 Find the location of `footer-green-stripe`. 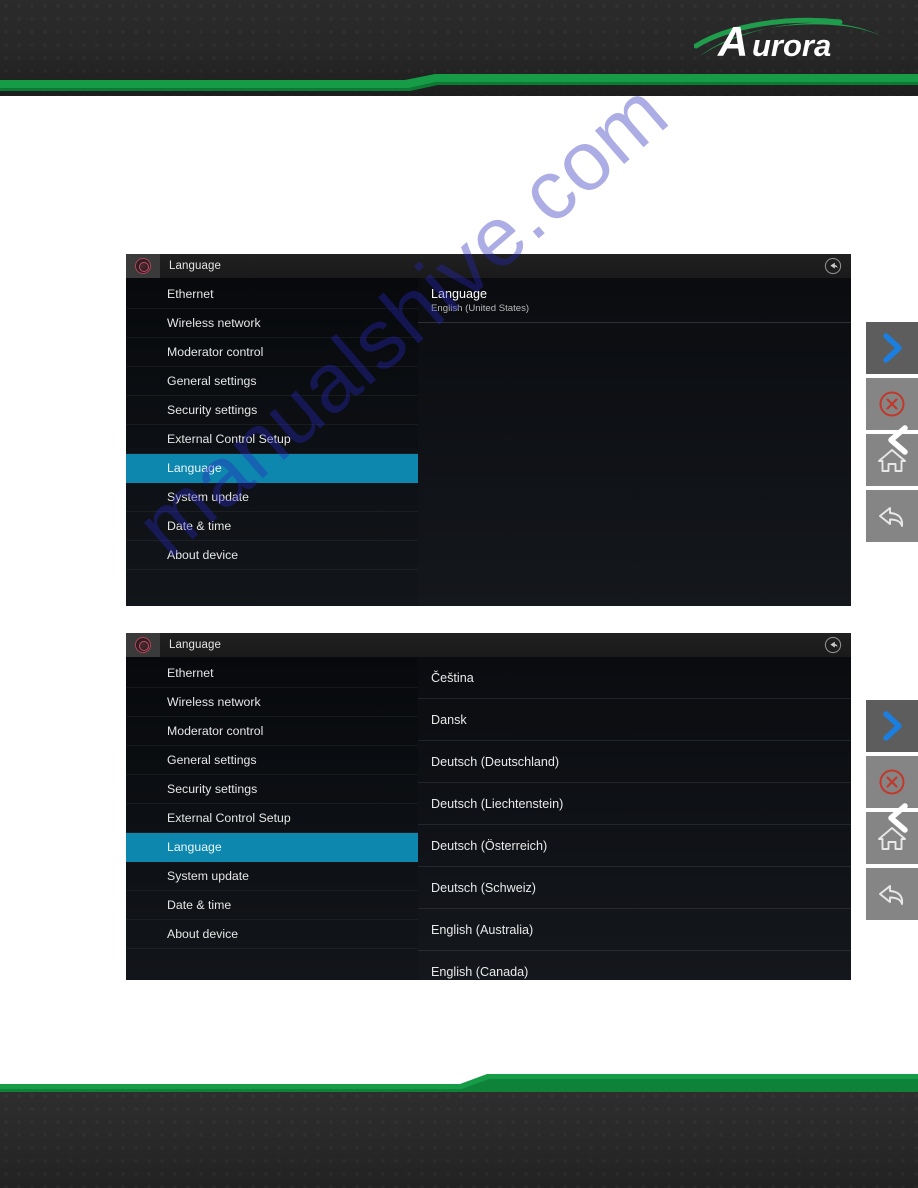

footer-green-stripe is located at coordinates (459, 1082).